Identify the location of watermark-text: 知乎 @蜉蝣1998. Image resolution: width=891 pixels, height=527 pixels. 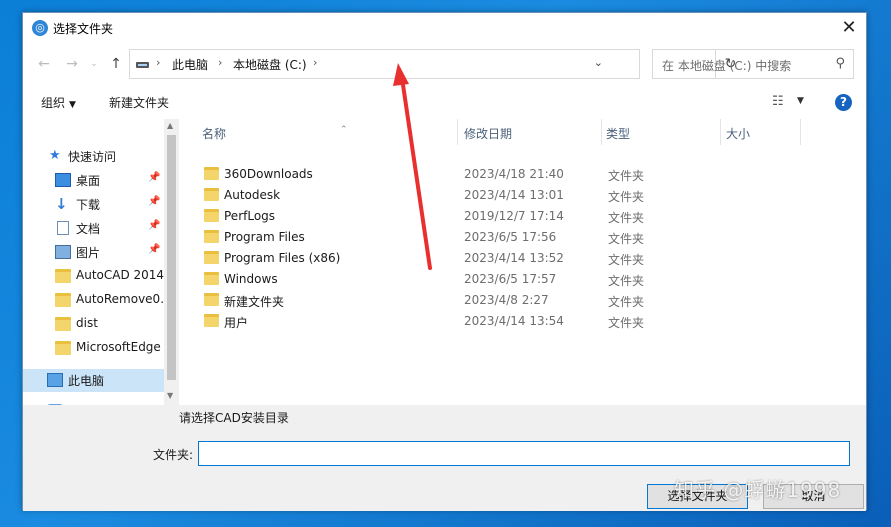
(758, 490).